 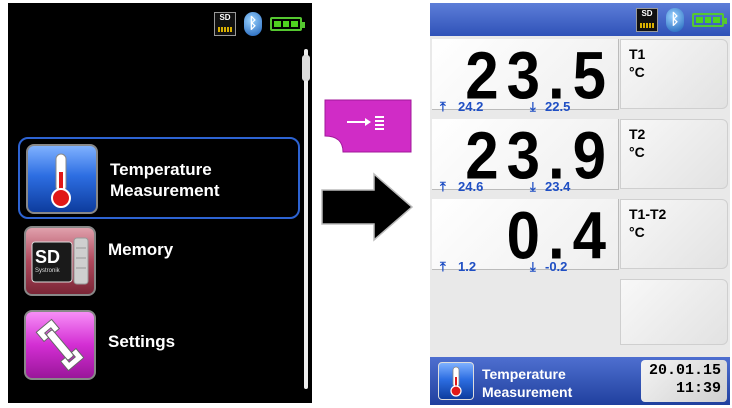 What do you see at coordinates (558, 186) in the screenshot?
I see `min-value: 23.4` at bounding box center [558, 186].